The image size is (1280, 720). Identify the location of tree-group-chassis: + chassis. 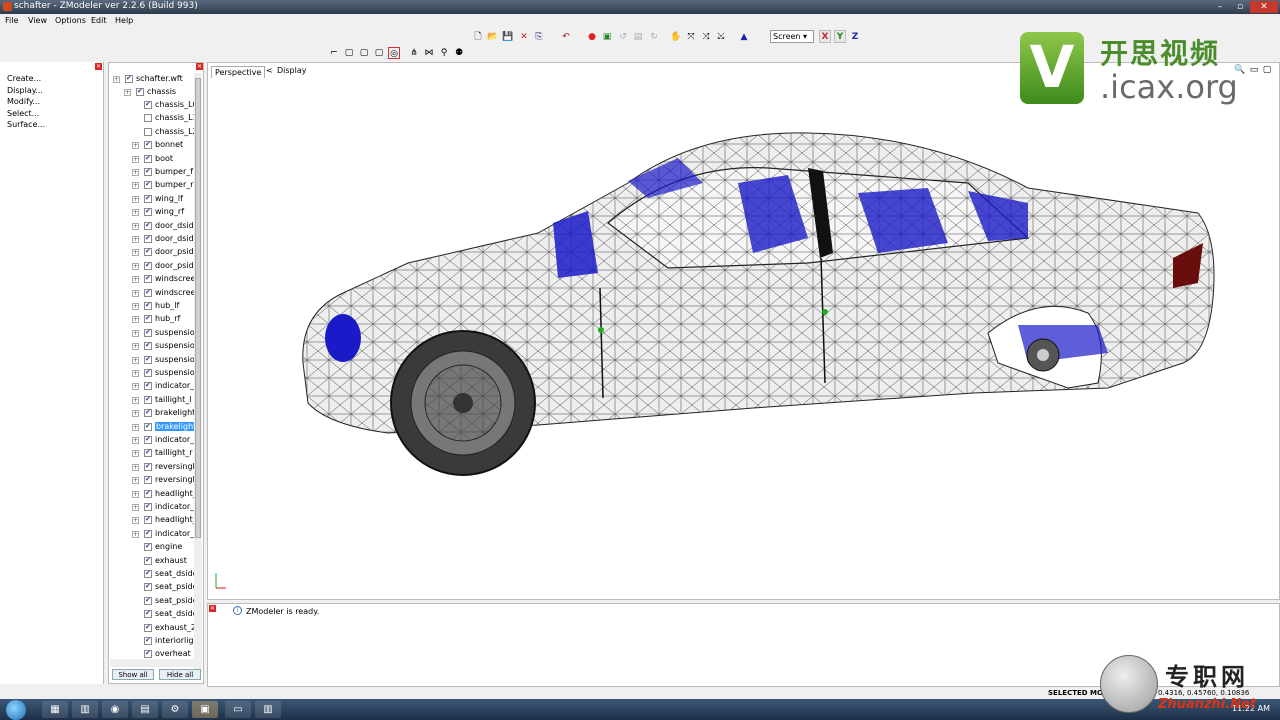
(152, 92).